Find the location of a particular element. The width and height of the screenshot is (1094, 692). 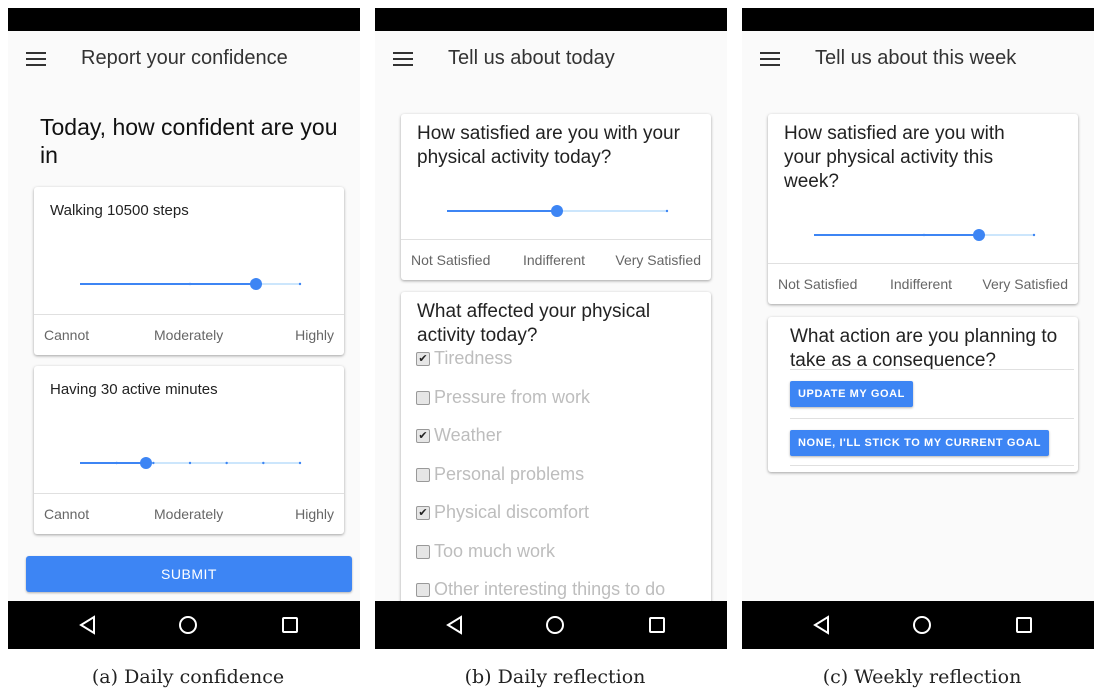

option-label: Too much work is located at coordinates (495, 551).